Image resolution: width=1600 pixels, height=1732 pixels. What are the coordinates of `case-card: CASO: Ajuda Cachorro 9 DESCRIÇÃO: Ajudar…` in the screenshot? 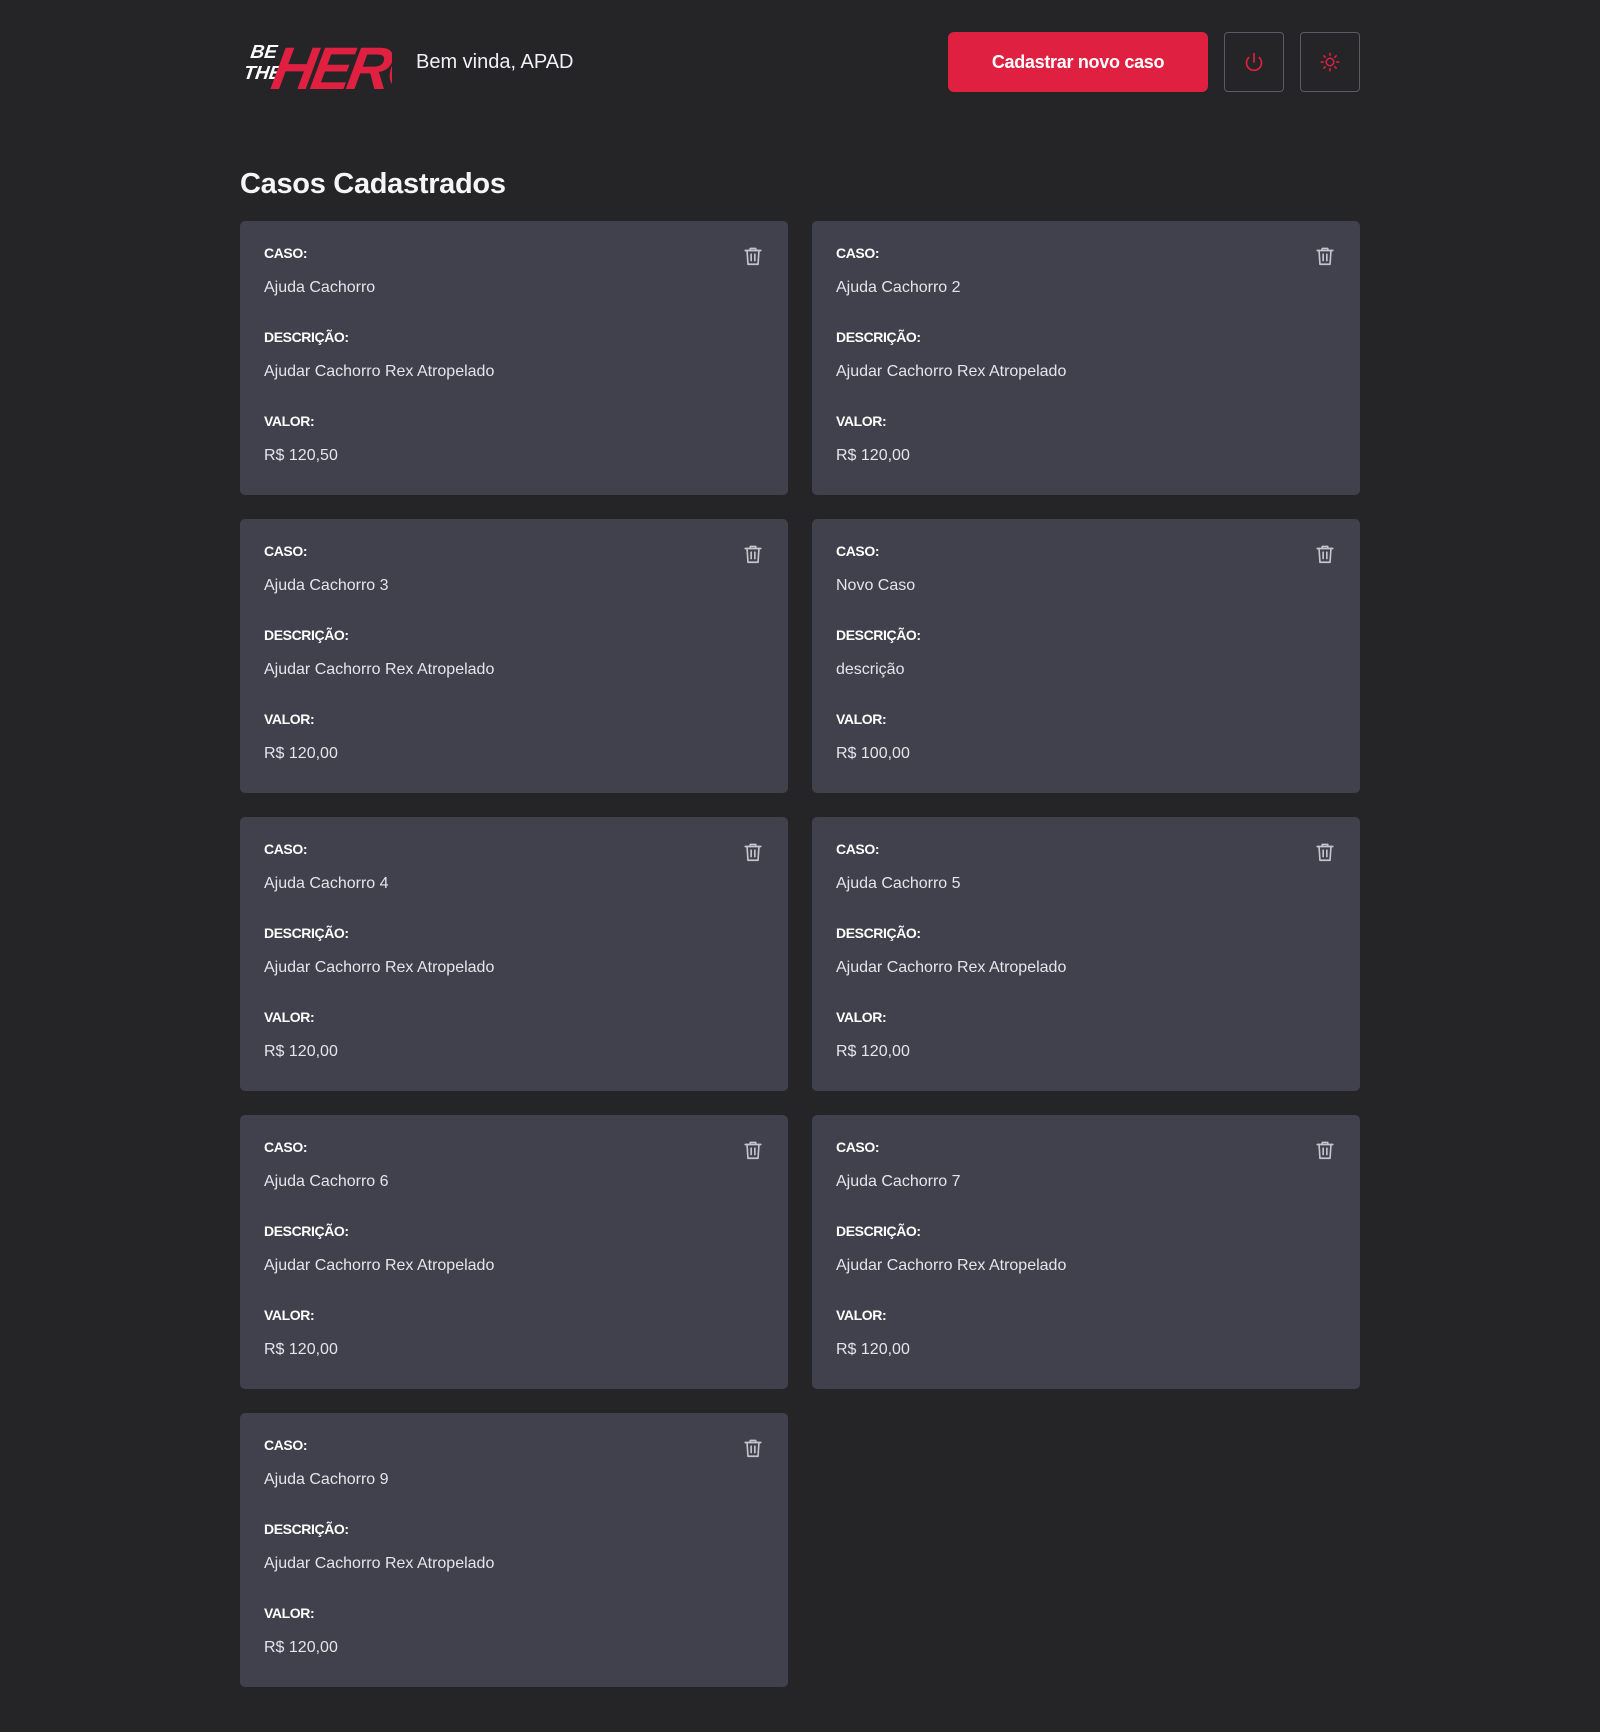 It's located at (514, 1550).